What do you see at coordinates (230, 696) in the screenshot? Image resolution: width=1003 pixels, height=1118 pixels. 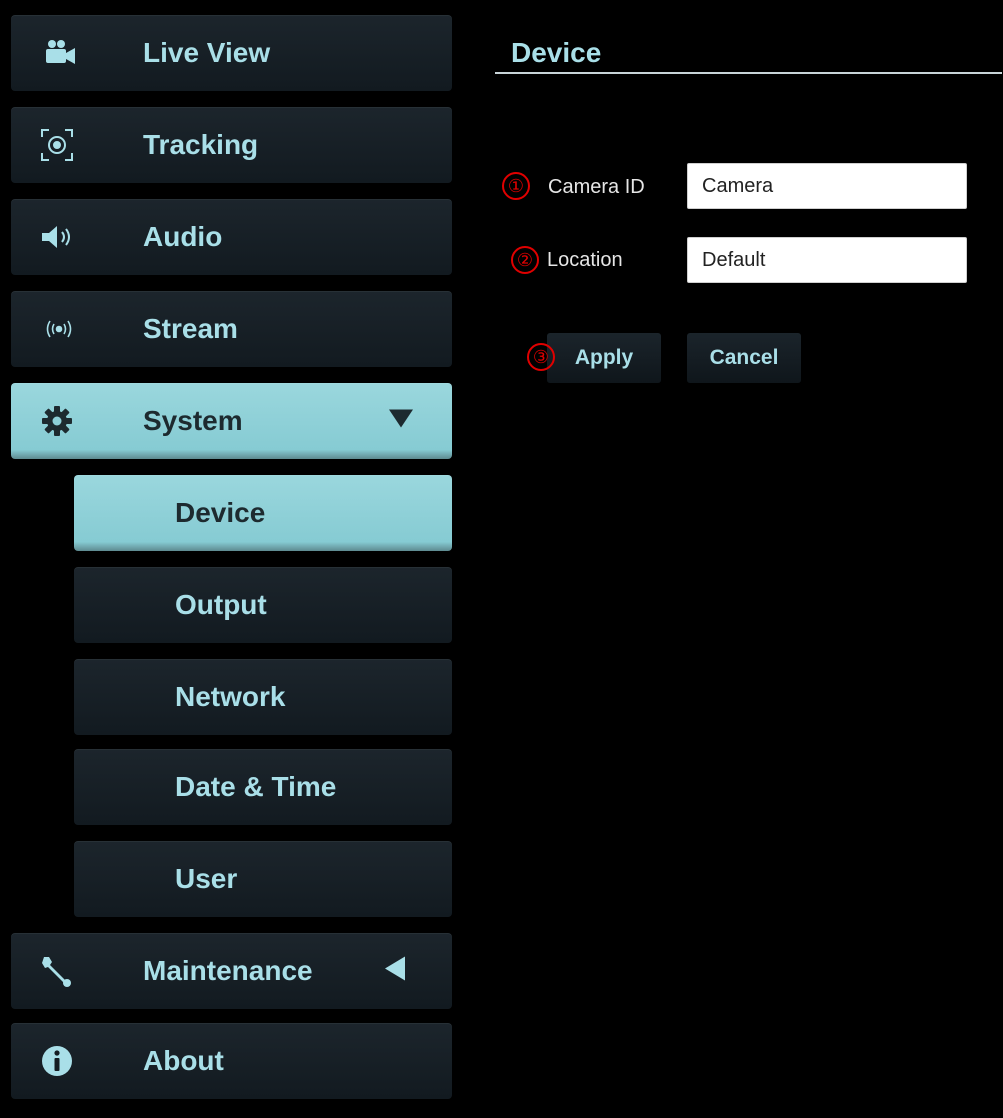 I see `sidebar-subitem-label: Network` at bounding box center [230, 696].